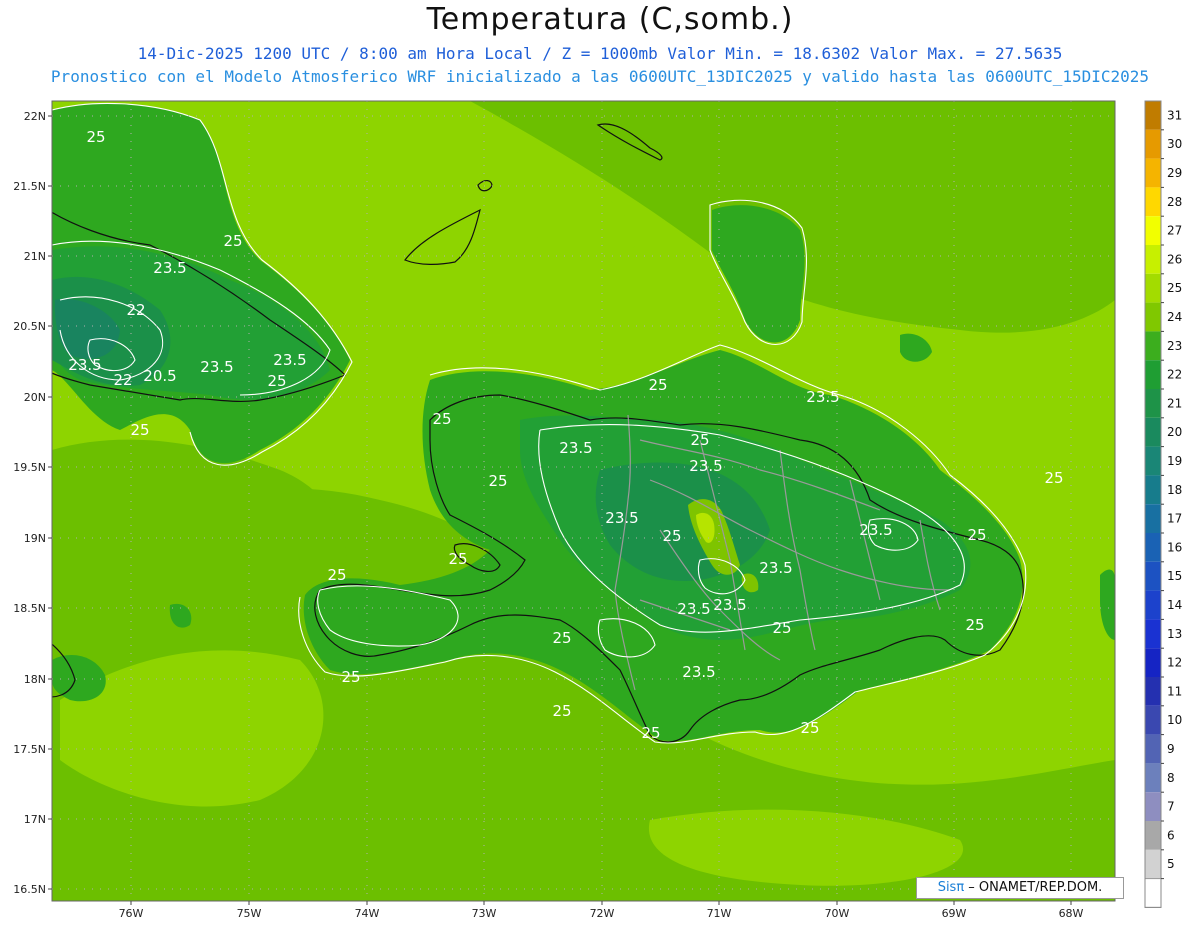  What do you see at coordinates (1174, 490) in the screenshot?
I see `colorbar-label: 18` at bounding box center [1174, 490].